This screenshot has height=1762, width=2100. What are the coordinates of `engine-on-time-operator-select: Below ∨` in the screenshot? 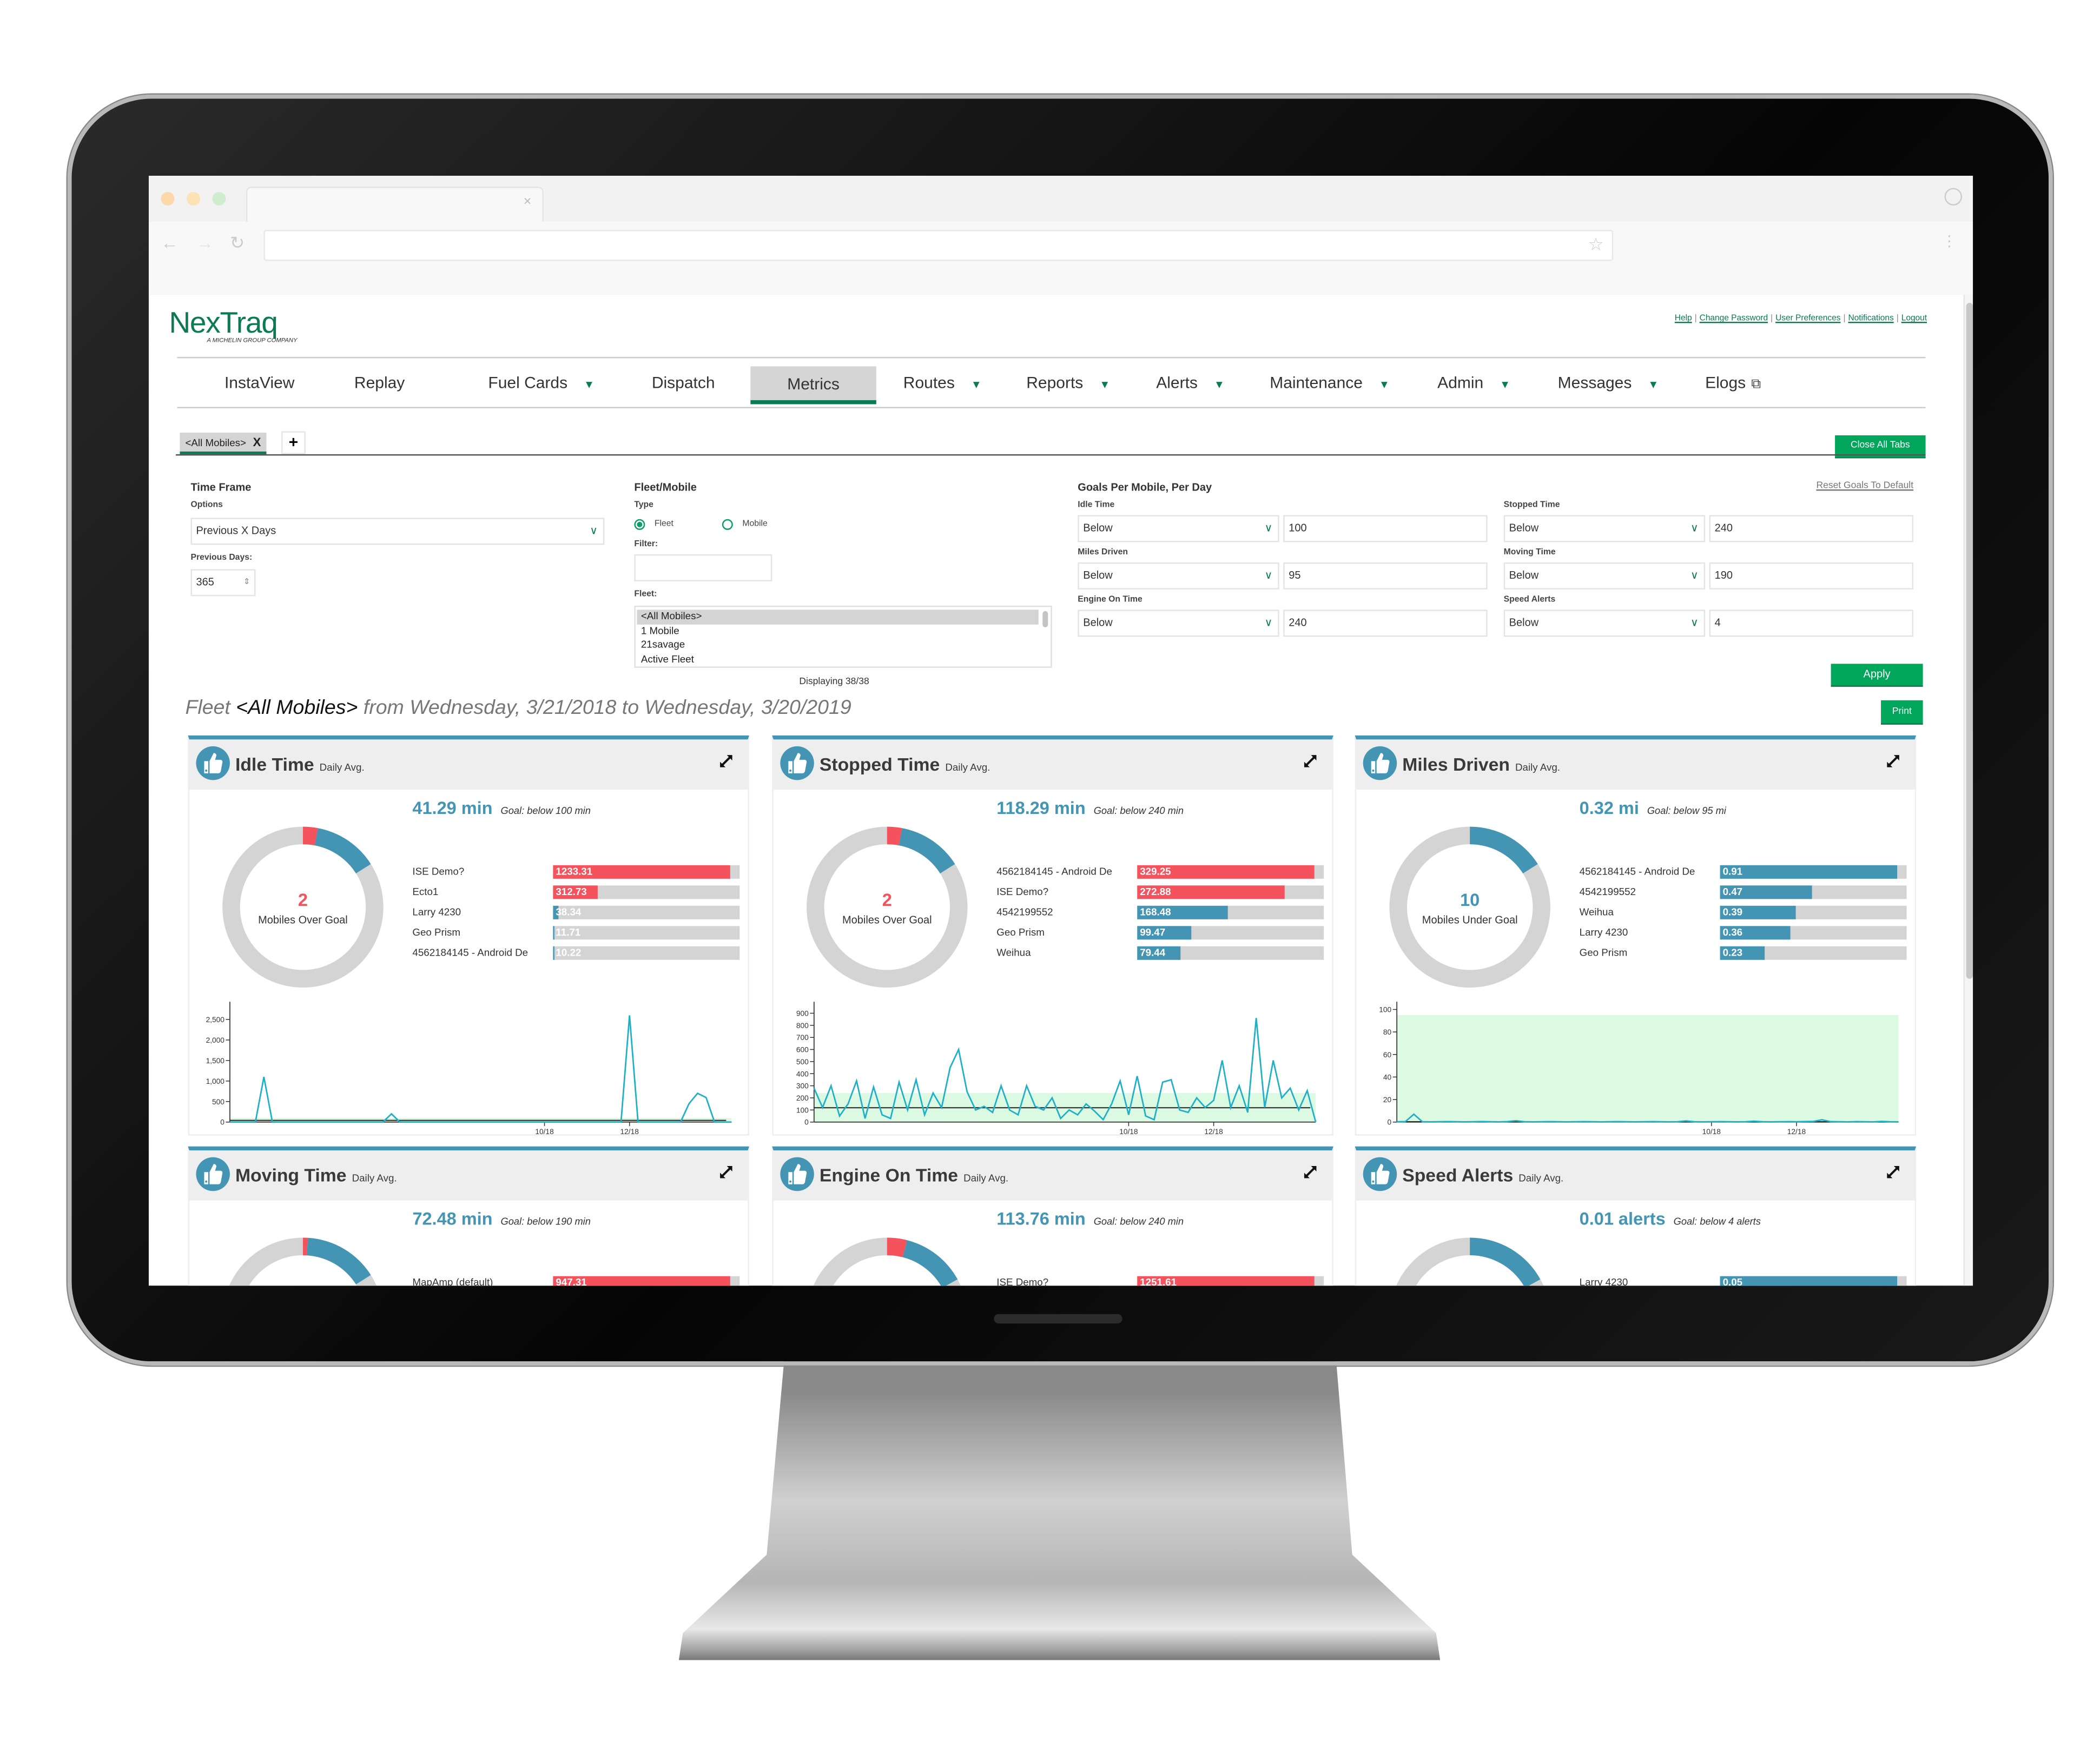 It's located at (1178, 623).